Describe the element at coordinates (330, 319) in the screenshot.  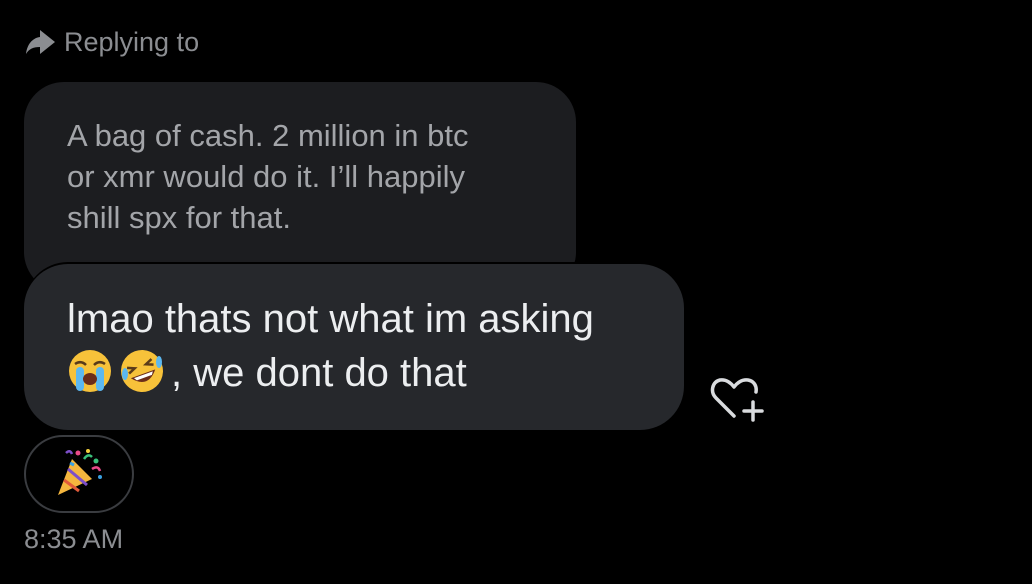
I see `message-line-1: lmao thats not what im asking` at that location.